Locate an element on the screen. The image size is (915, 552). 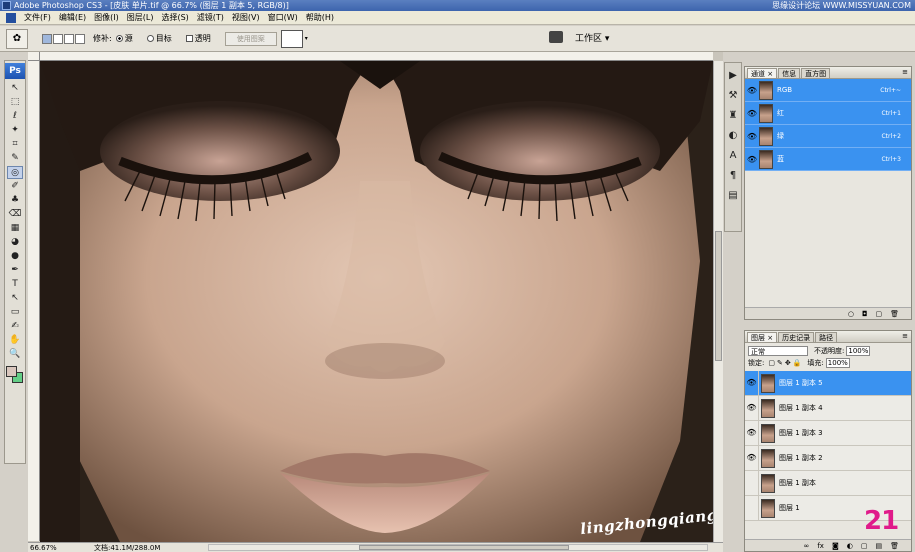
source-radio: 源 is located at coordinates (124, 38).